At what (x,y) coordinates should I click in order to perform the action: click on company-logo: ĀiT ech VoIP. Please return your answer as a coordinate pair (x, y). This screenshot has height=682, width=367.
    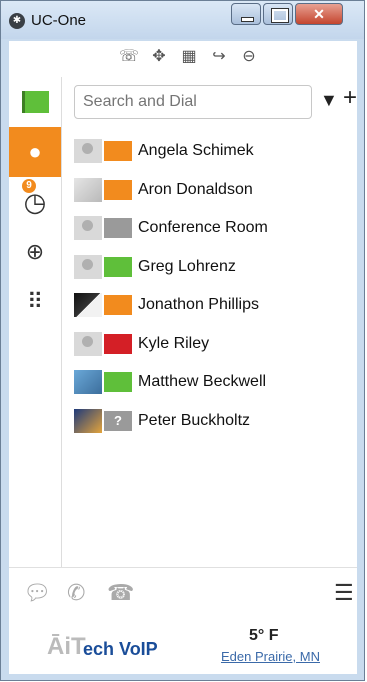
    Looking at the image, I should click on (112, 647).